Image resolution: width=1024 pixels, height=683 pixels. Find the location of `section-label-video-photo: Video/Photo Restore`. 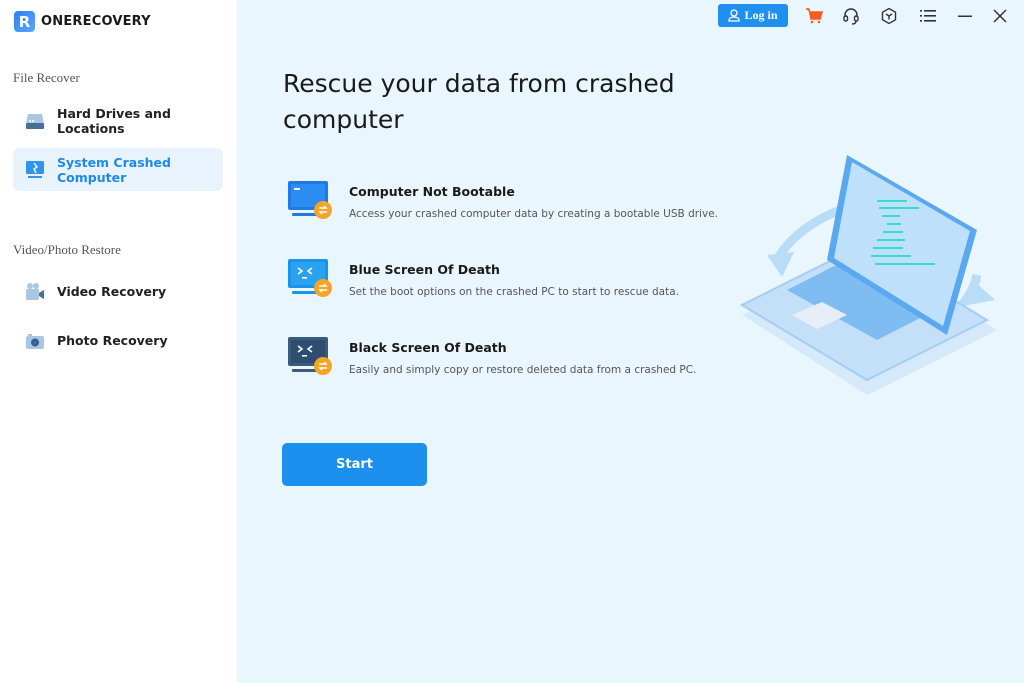

section-label-video-photo: Video/Photo Restore is located at coordinates (67, 249).